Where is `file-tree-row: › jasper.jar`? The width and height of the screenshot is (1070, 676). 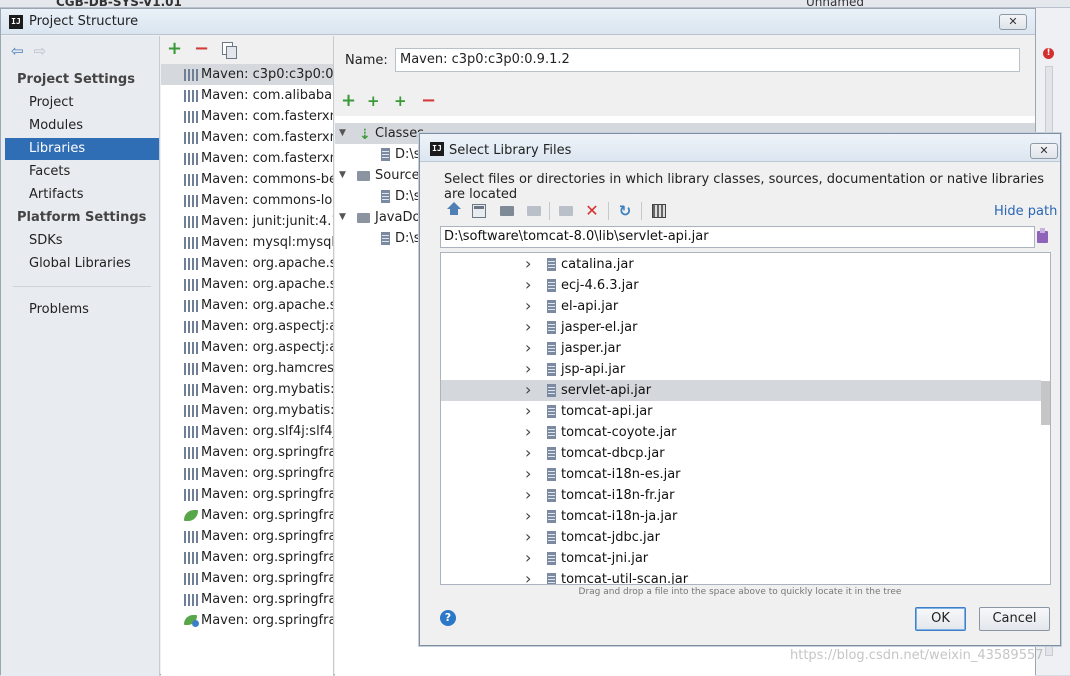
file-tree-row: › jasper.jar is located at coordinates (741, 348).